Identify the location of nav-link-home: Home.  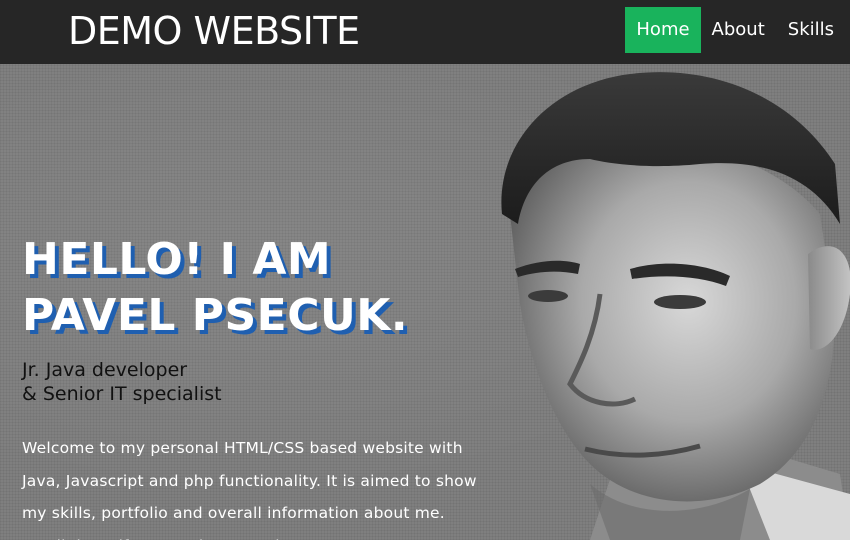
(663, 30).